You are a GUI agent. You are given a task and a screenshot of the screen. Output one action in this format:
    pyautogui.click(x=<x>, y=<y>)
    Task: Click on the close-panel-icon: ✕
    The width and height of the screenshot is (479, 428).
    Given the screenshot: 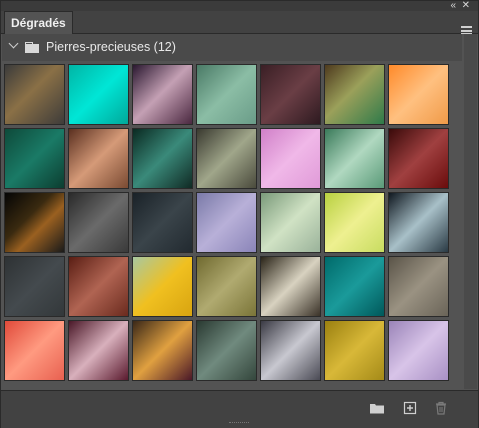 What is the action you would take?
    pyautogui.click(x=466, y=6)
    